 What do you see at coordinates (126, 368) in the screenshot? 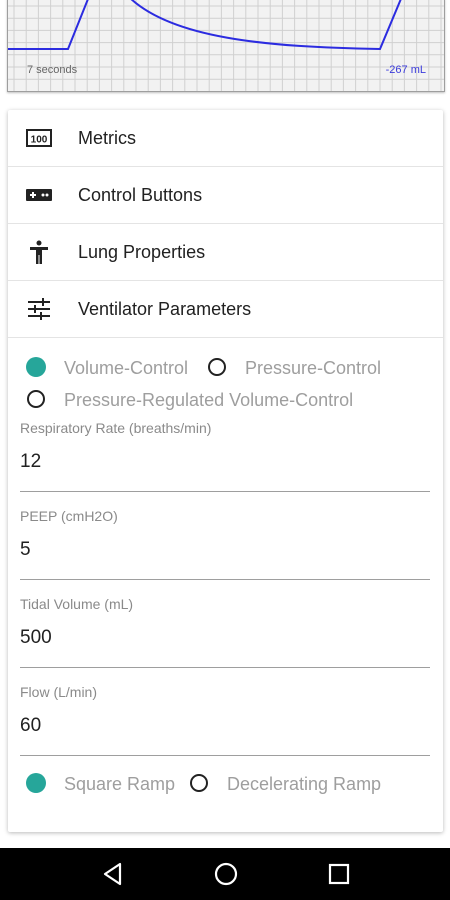
I see `volume-control-label: Volume-Control` at bounding box center [126, 368].